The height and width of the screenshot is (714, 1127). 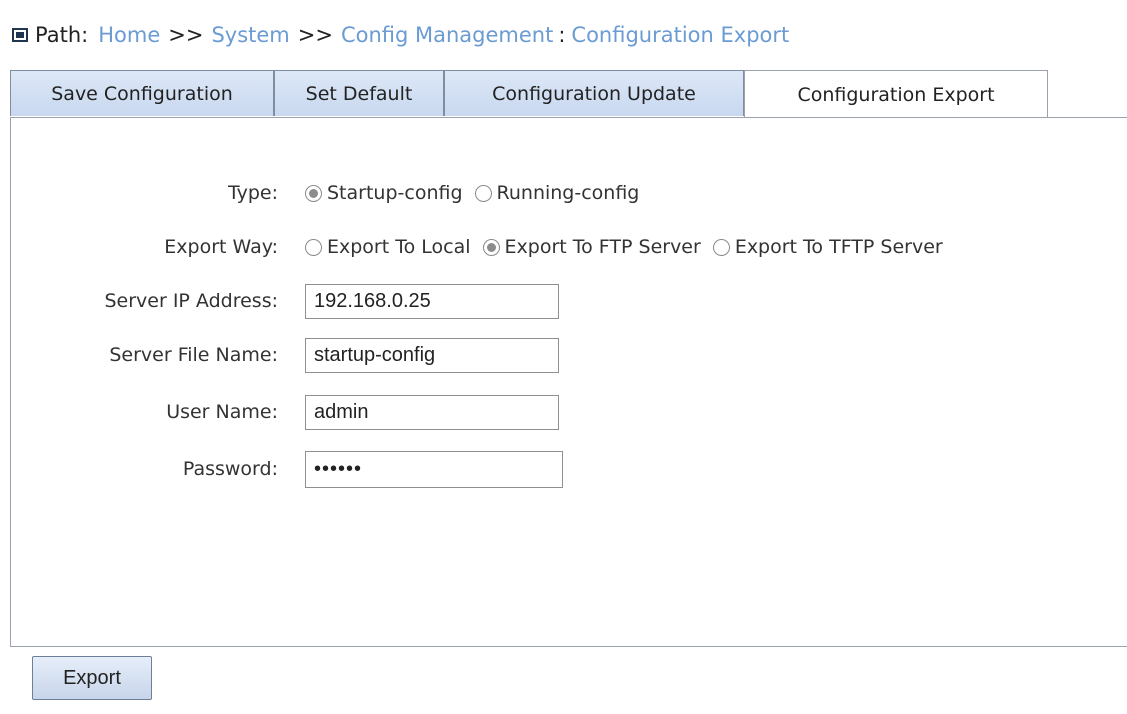 I want to click on password-input: ••••••, so click(x=434, y=469).